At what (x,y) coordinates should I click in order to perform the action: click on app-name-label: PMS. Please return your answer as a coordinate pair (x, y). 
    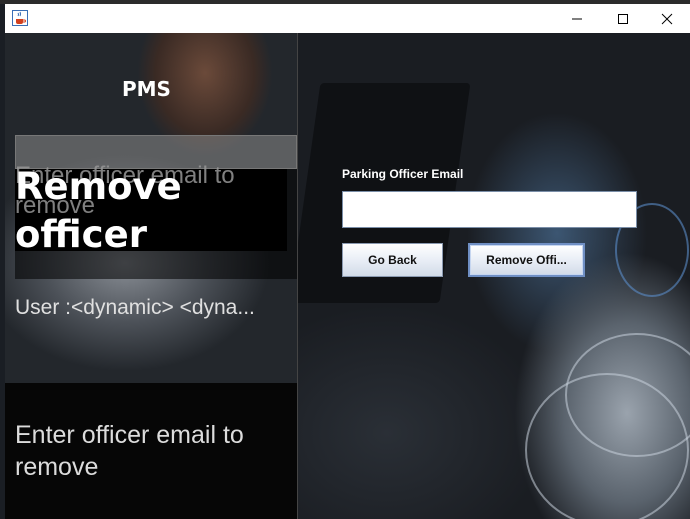
    Looking at the image, I should click on (146, 89).